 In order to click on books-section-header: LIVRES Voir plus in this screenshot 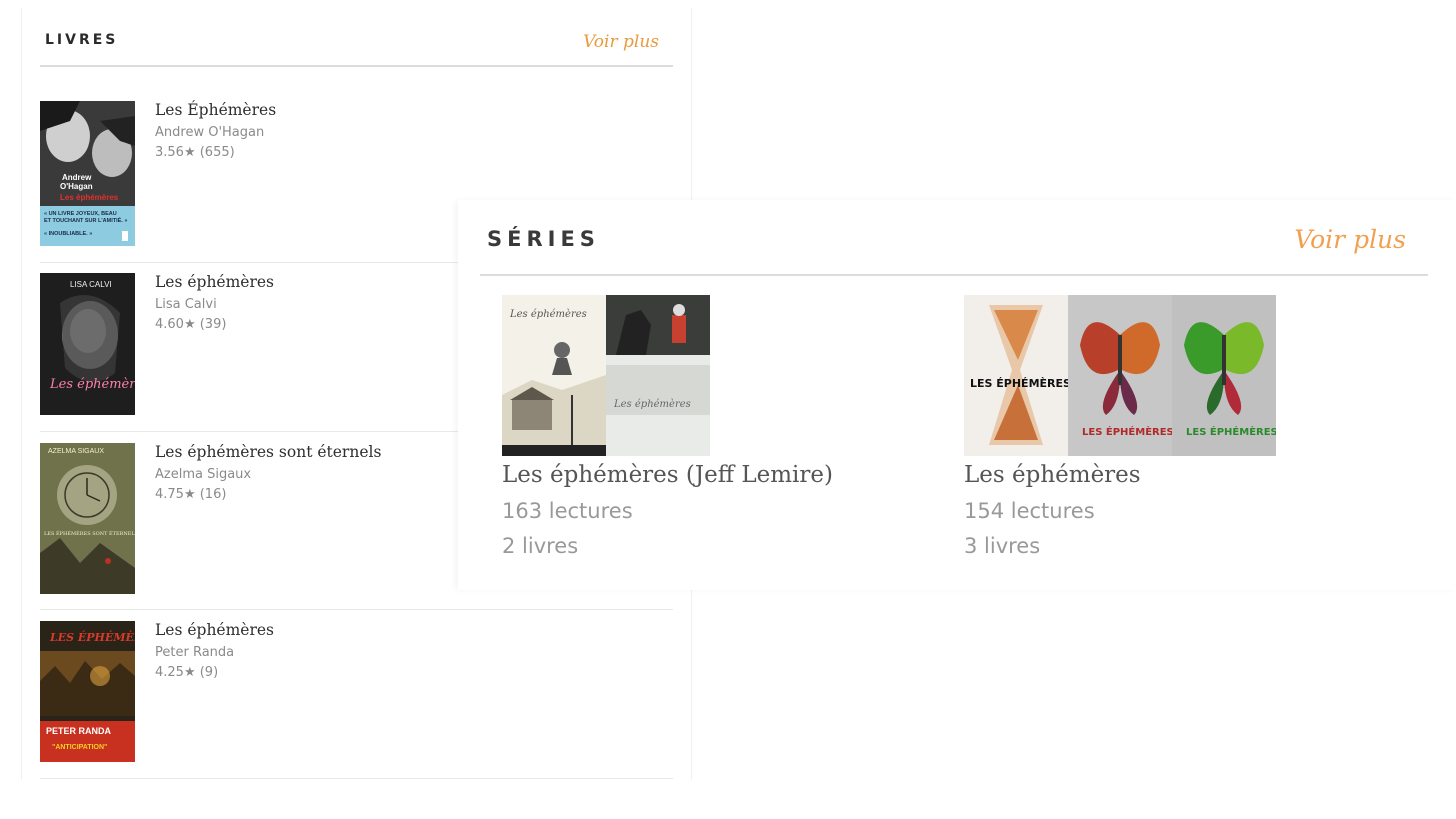, I will do `click(356, 37)`.